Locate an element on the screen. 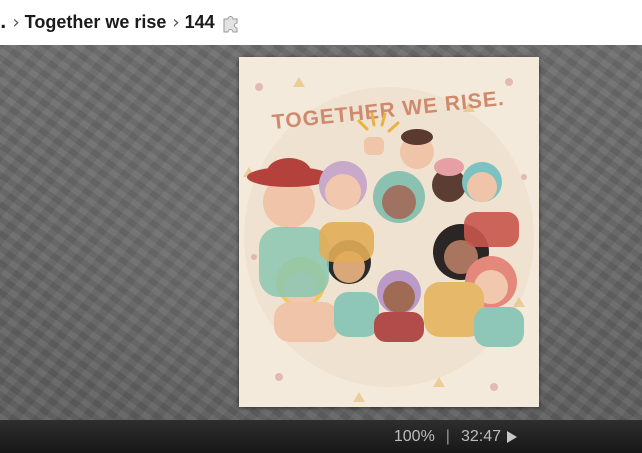 The image size is (642, 453). breadcrumb-ellipsis: . is located at coordinates (3, 23).